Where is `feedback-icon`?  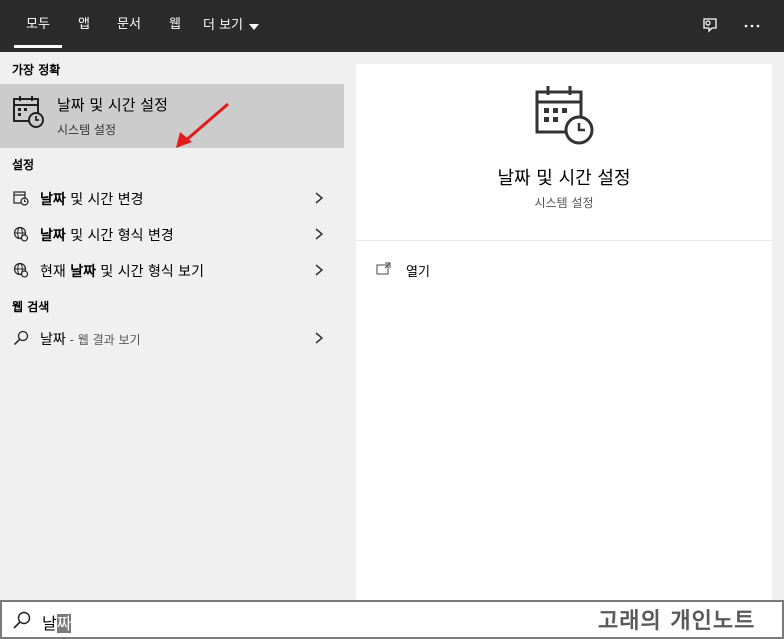 feedback-icon is located at coordinates (710, 26).